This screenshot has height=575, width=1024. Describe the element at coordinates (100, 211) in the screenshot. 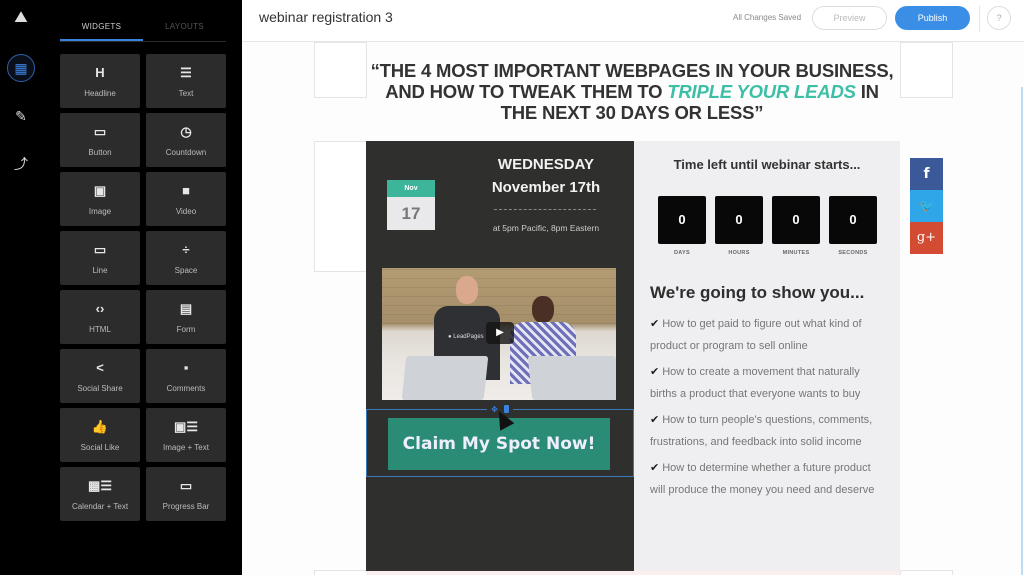

I see `widget-label: Image` at that location.